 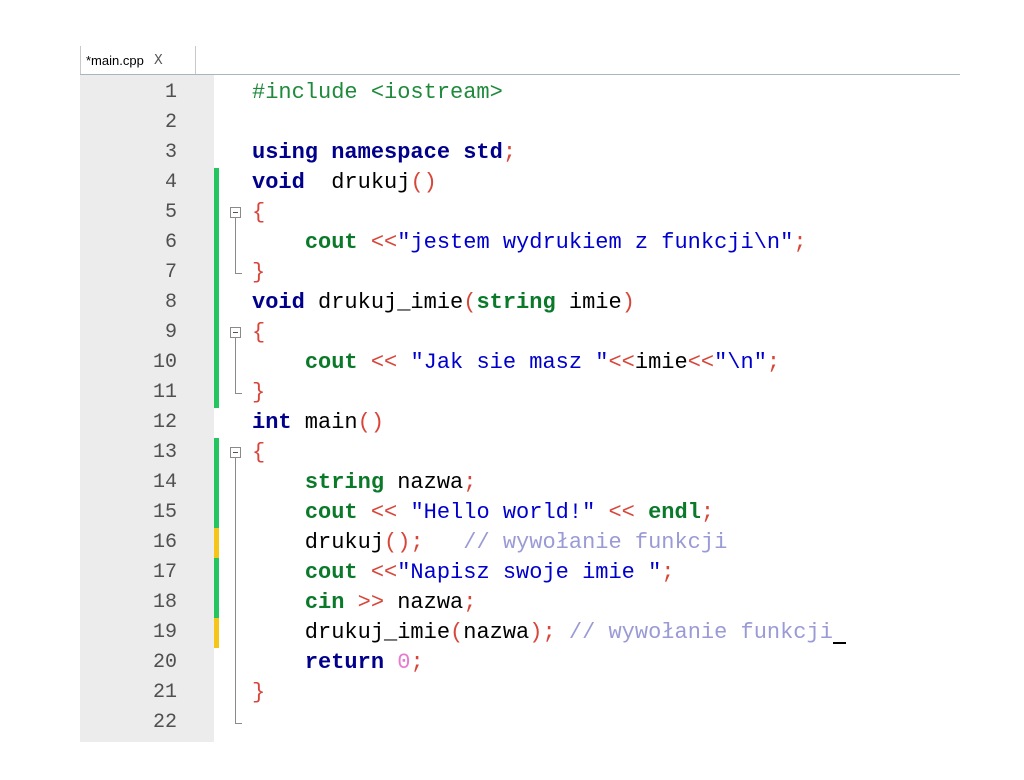 I want to click on code-text: cin >> nazwa;, so click(x=364, y=603).